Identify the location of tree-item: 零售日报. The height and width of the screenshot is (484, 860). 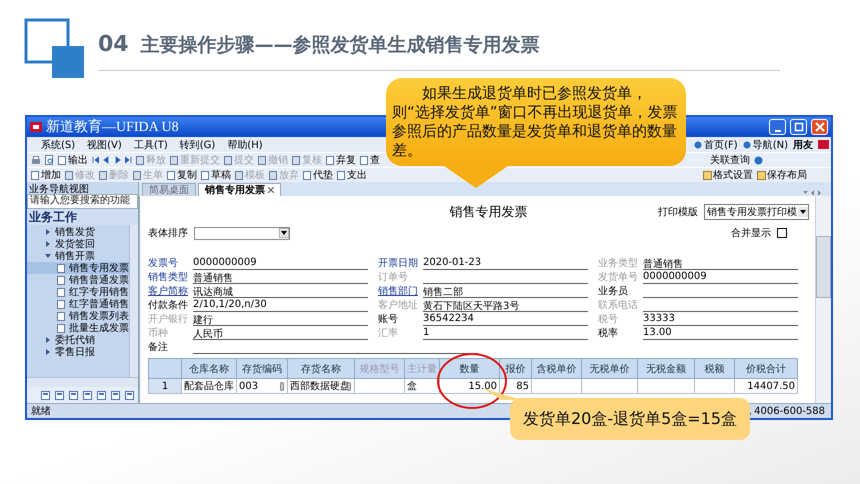
(78, 352).